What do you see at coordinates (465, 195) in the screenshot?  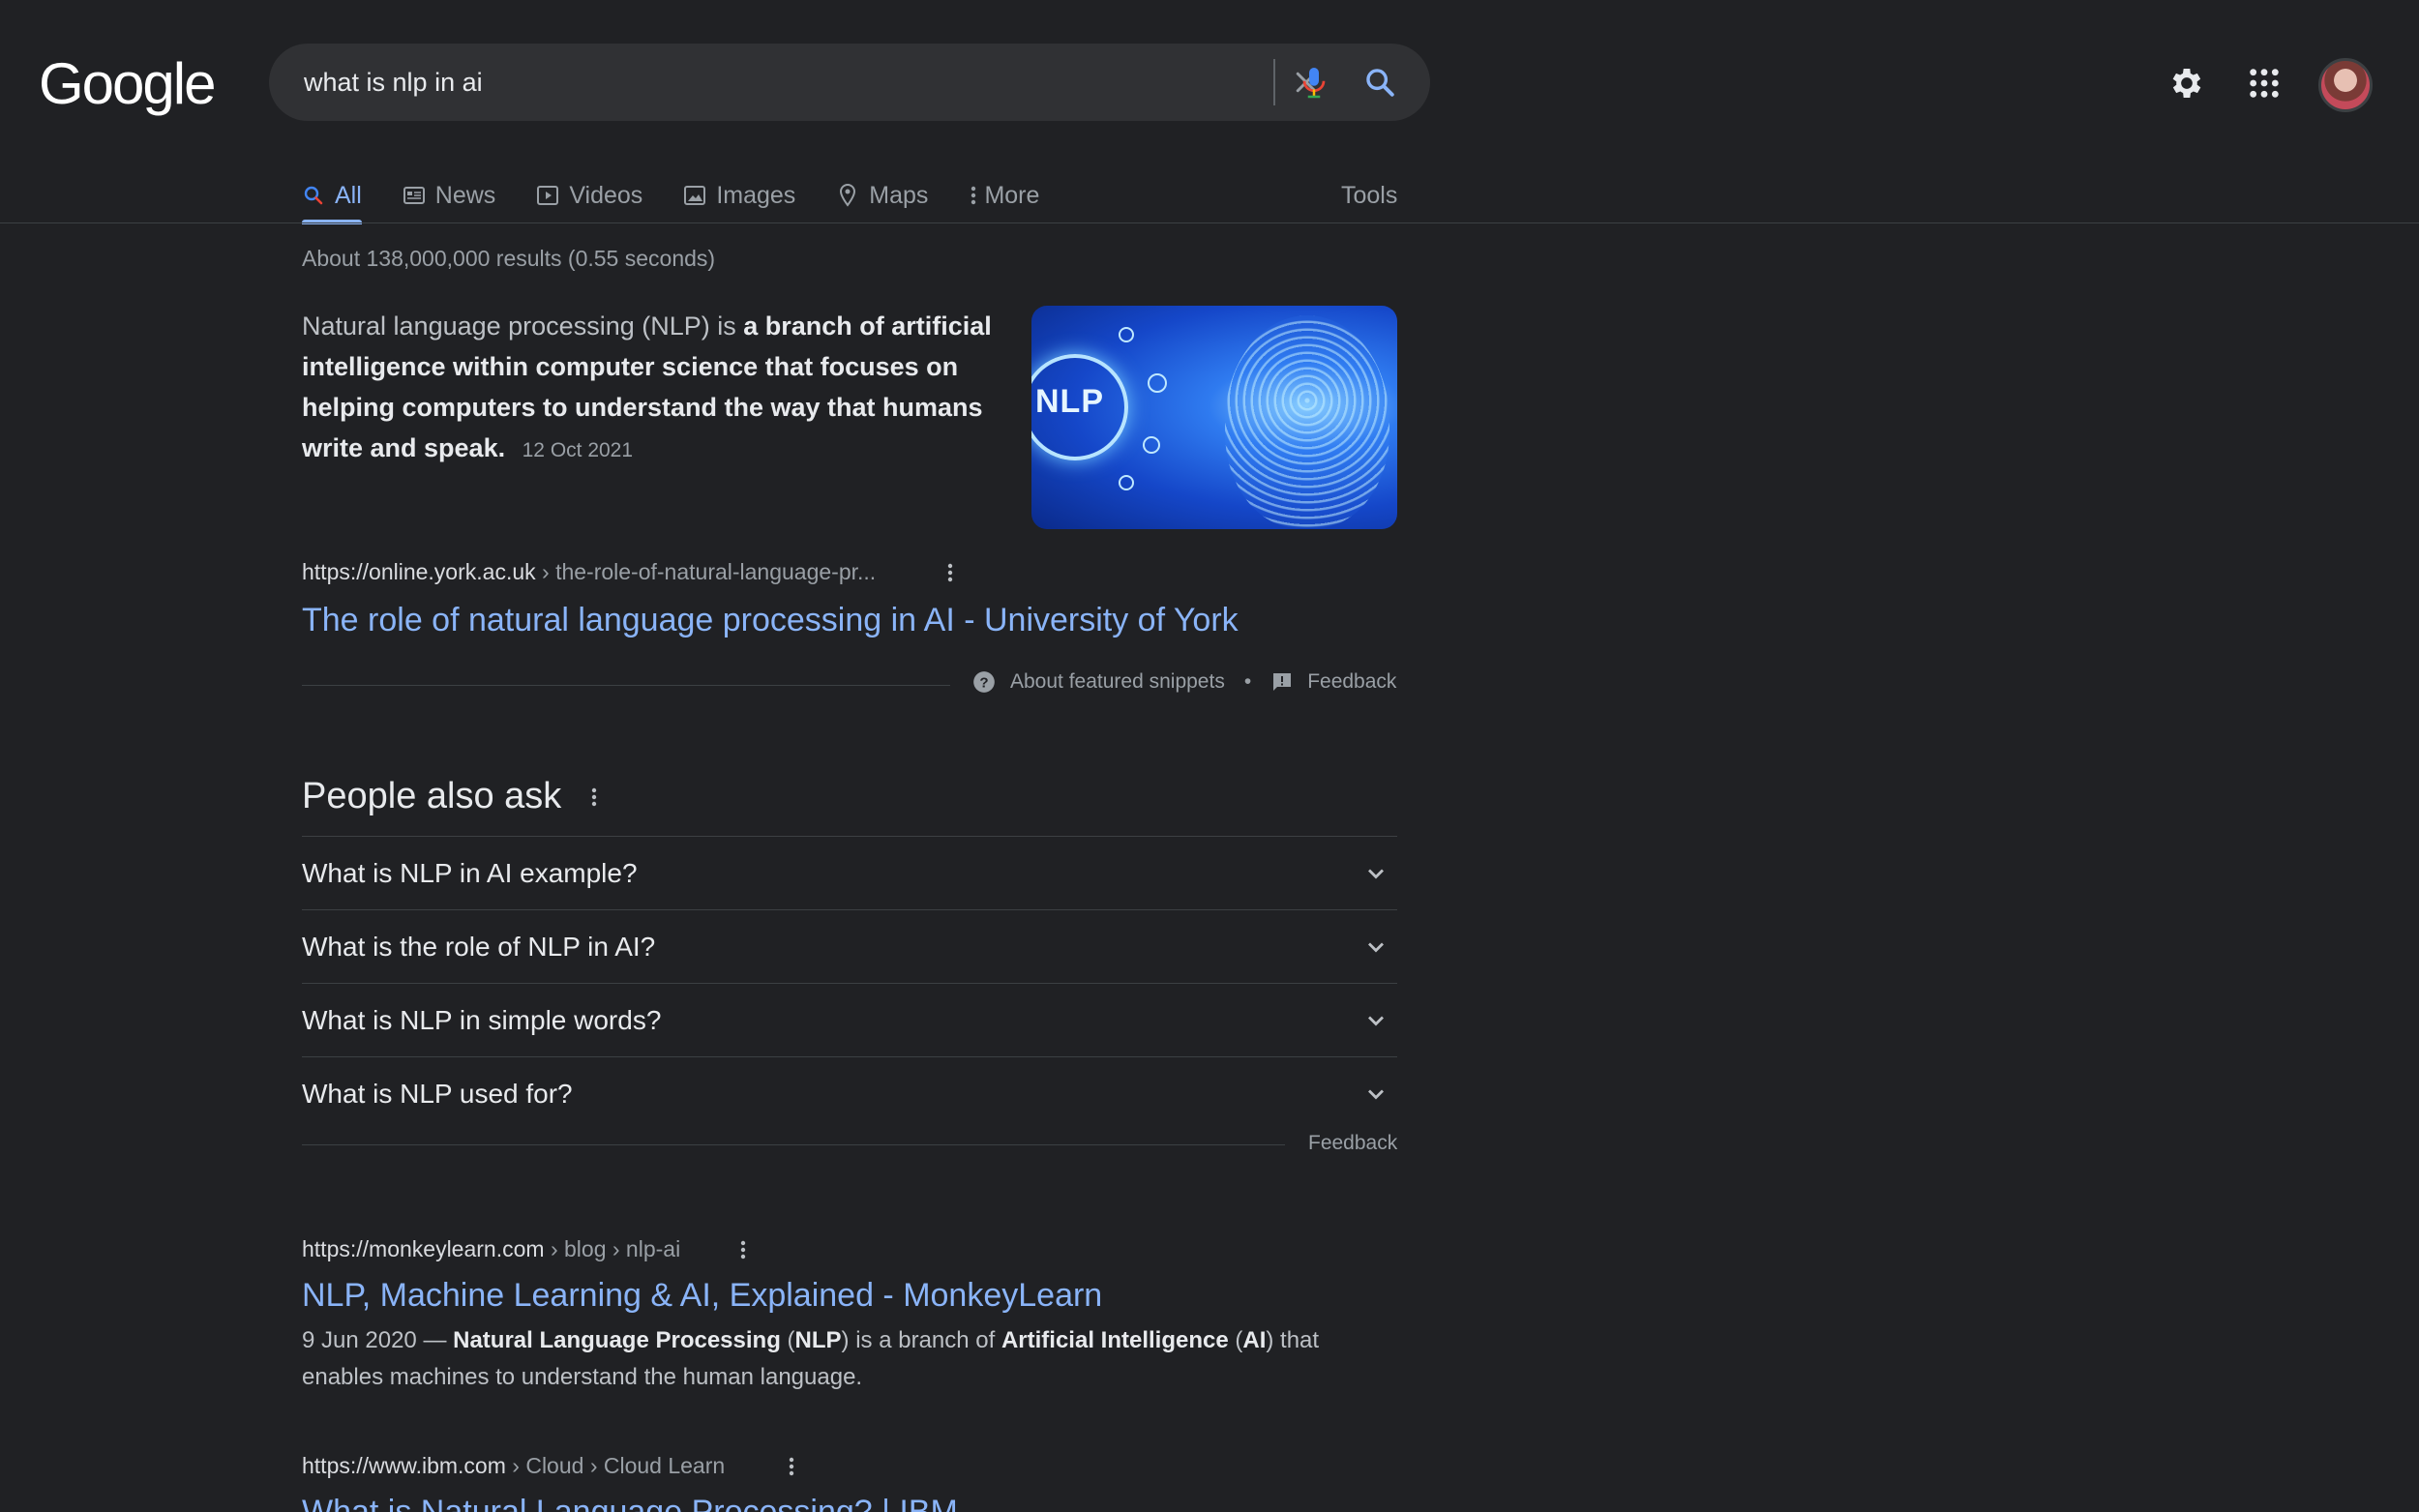 I see `tab-label: News` at bounding box center [465, 195].